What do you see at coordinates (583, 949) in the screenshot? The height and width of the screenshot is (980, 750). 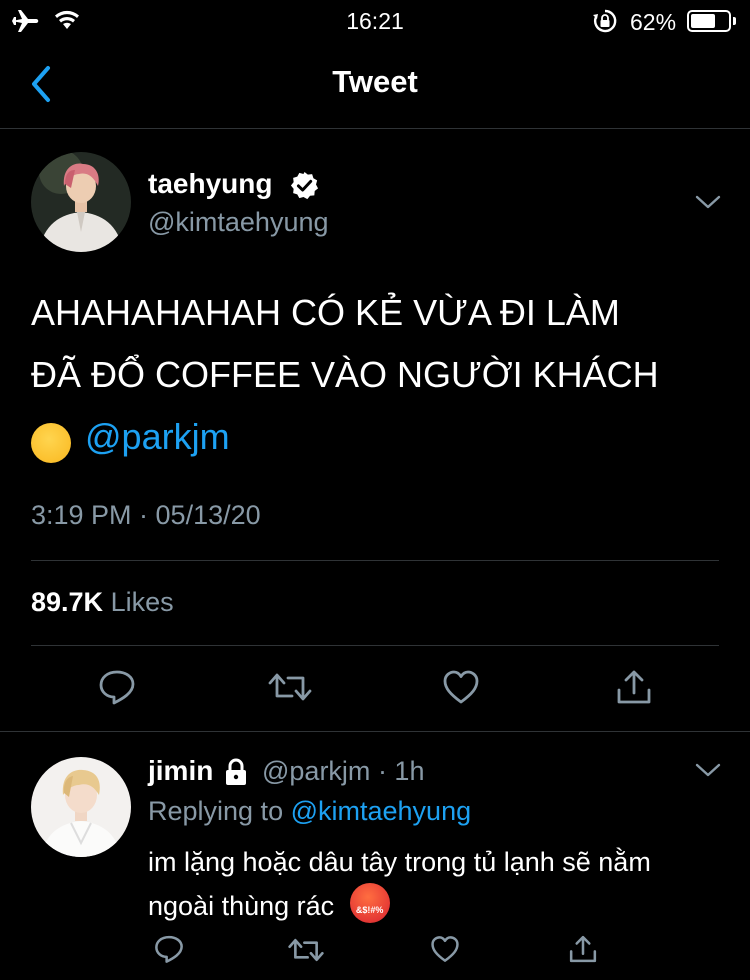 I see `reply-share-icon` at bounding box center [583, 949].